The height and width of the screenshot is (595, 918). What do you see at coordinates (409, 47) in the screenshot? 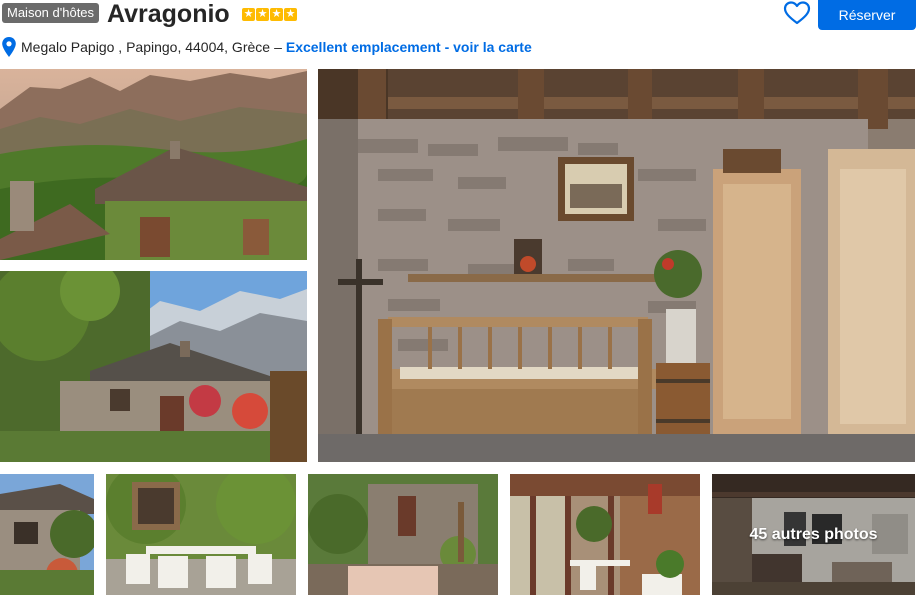
I see `show-map-link: Excellent emplacement - voir la carte` at bounding box center [409, 47].